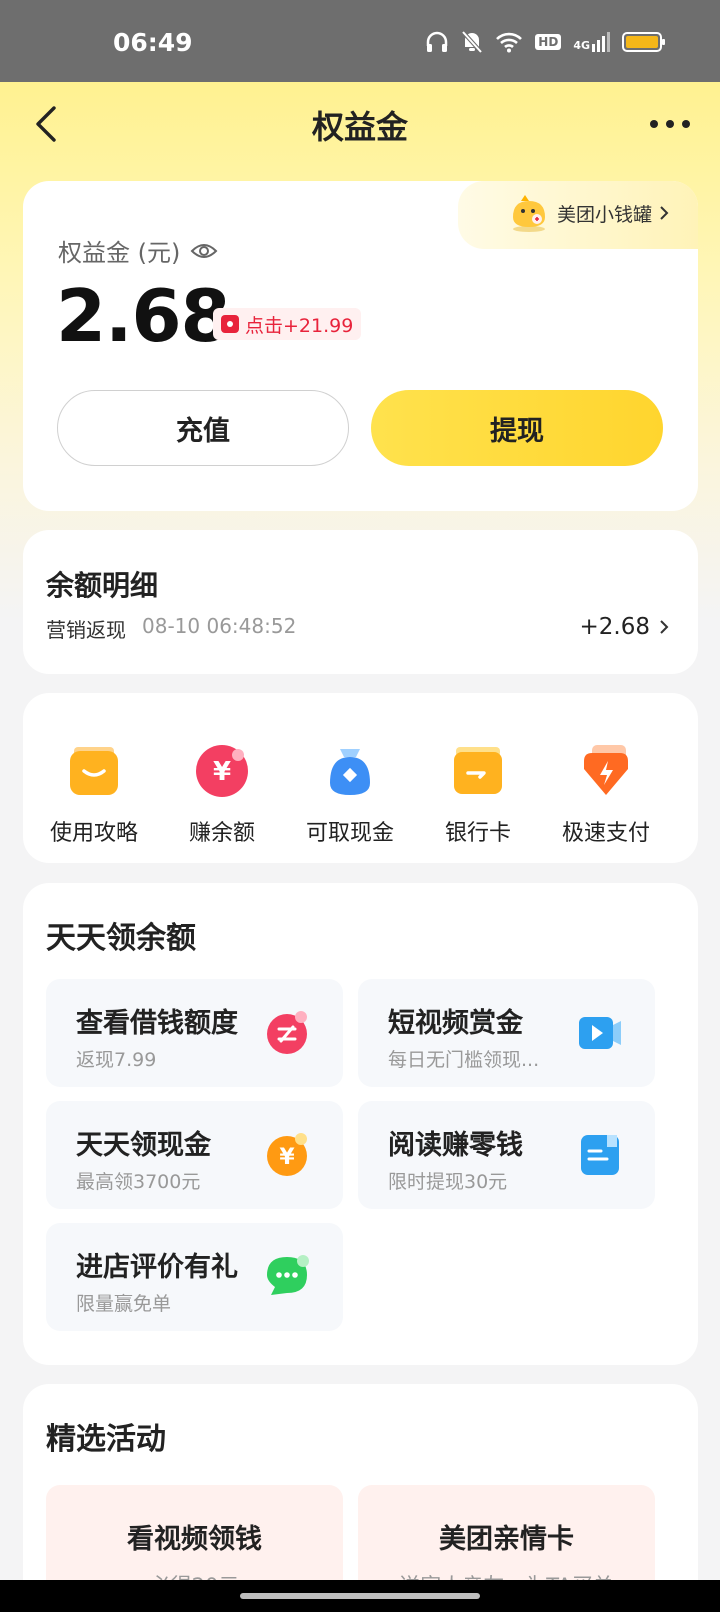 This screenshot has width=720, height=1612. I want to click on cash-bag-icon, so click(350, 772).